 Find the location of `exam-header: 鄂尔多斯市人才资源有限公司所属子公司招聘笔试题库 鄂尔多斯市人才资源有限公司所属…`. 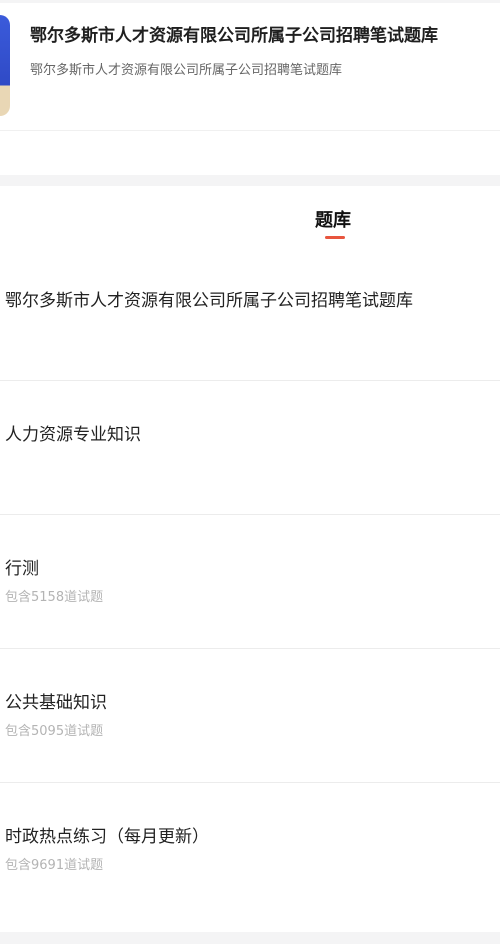

exam-header: 鄂尔多斯市人才资源有限公司所属子公司招聘笔试题库 鄂尔多斯市人才资源有限公司所属… is located at coordinates (250, 66).